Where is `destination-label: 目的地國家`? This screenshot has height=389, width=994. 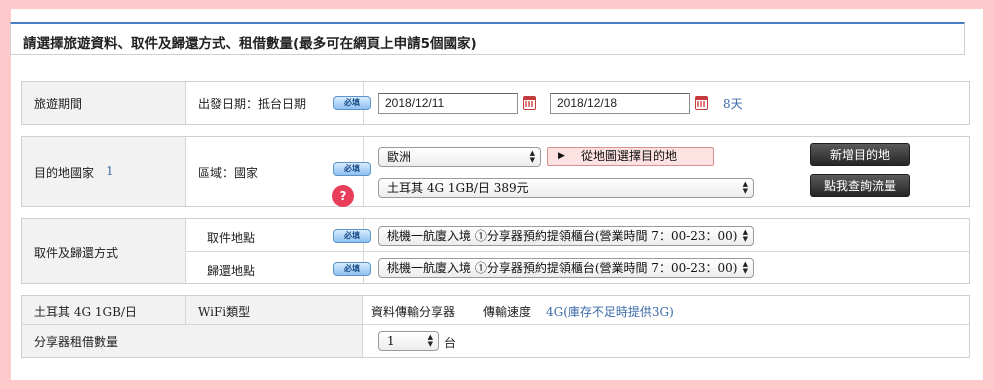 destination-label: 目的地國家 is located at coordinates (64, 173).